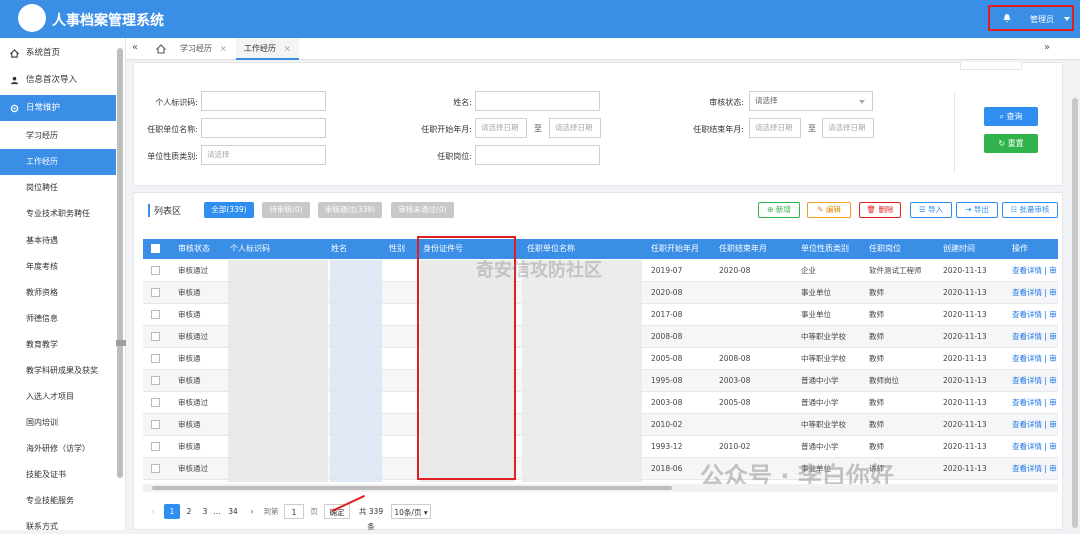  I want to click on sidebar-sub-skill: 技能及证书, so click(58, 475).